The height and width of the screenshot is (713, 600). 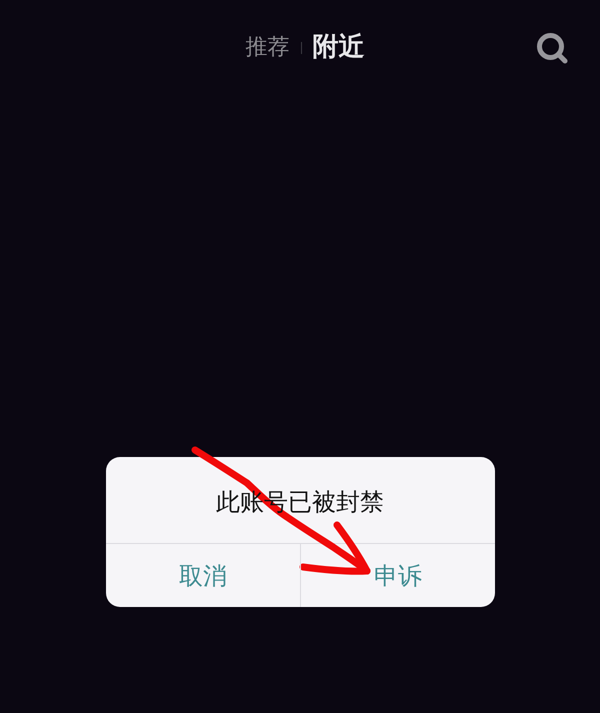 I want to click on search-icon, so click(x=552, y=48).